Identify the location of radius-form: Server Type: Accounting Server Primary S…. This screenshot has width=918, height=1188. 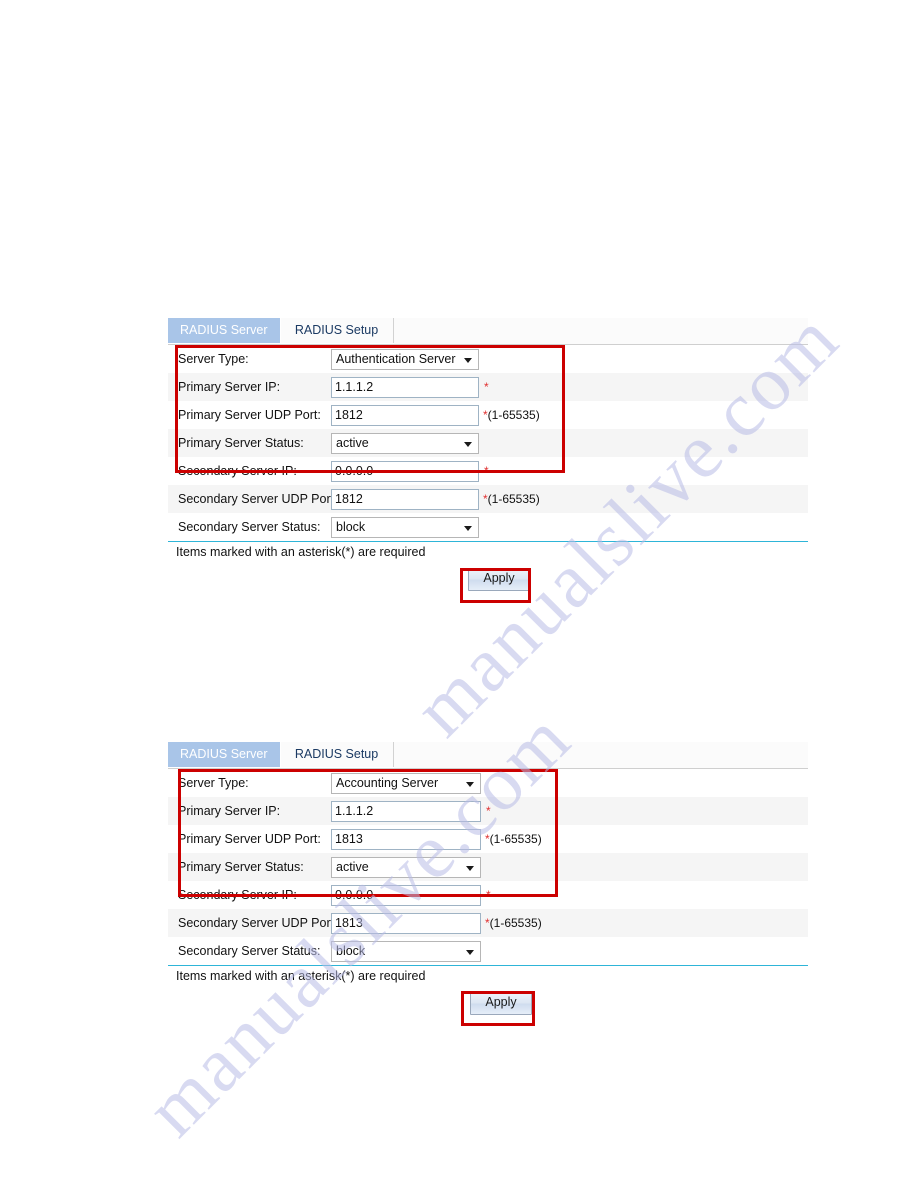
(488, 896).